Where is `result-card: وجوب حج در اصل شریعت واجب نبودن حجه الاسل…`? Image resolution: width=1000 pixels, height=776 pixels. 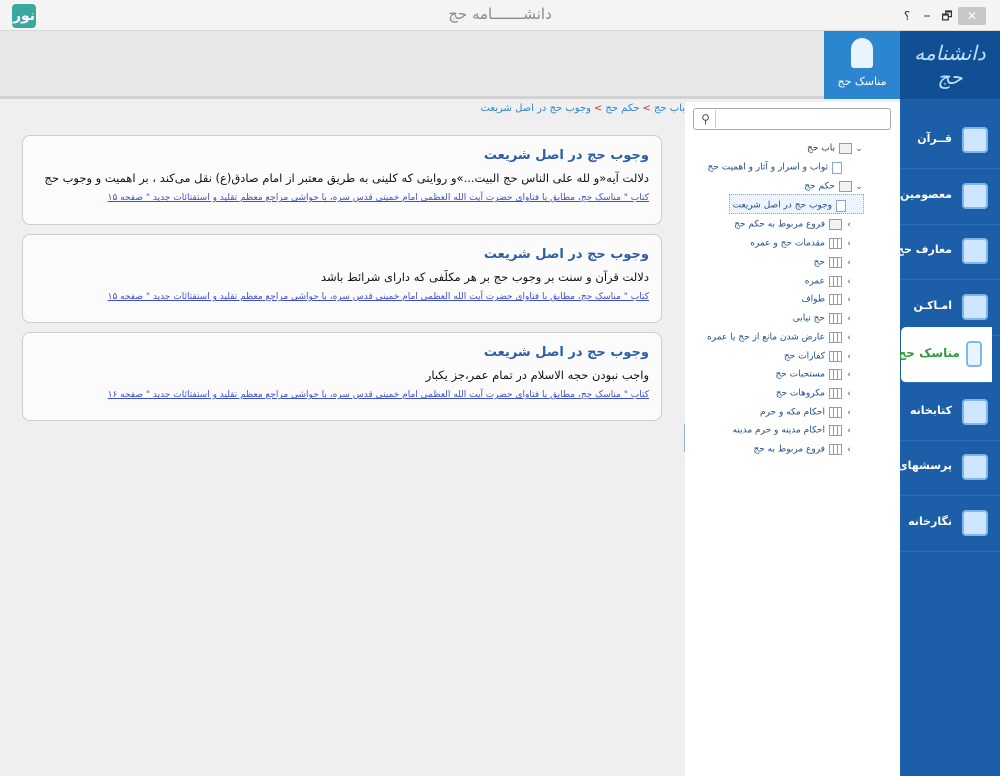 result-card: وجوب حج در اصل شریعت واجب نبودن حجه الاسل… is located at coordinates (342, 376).